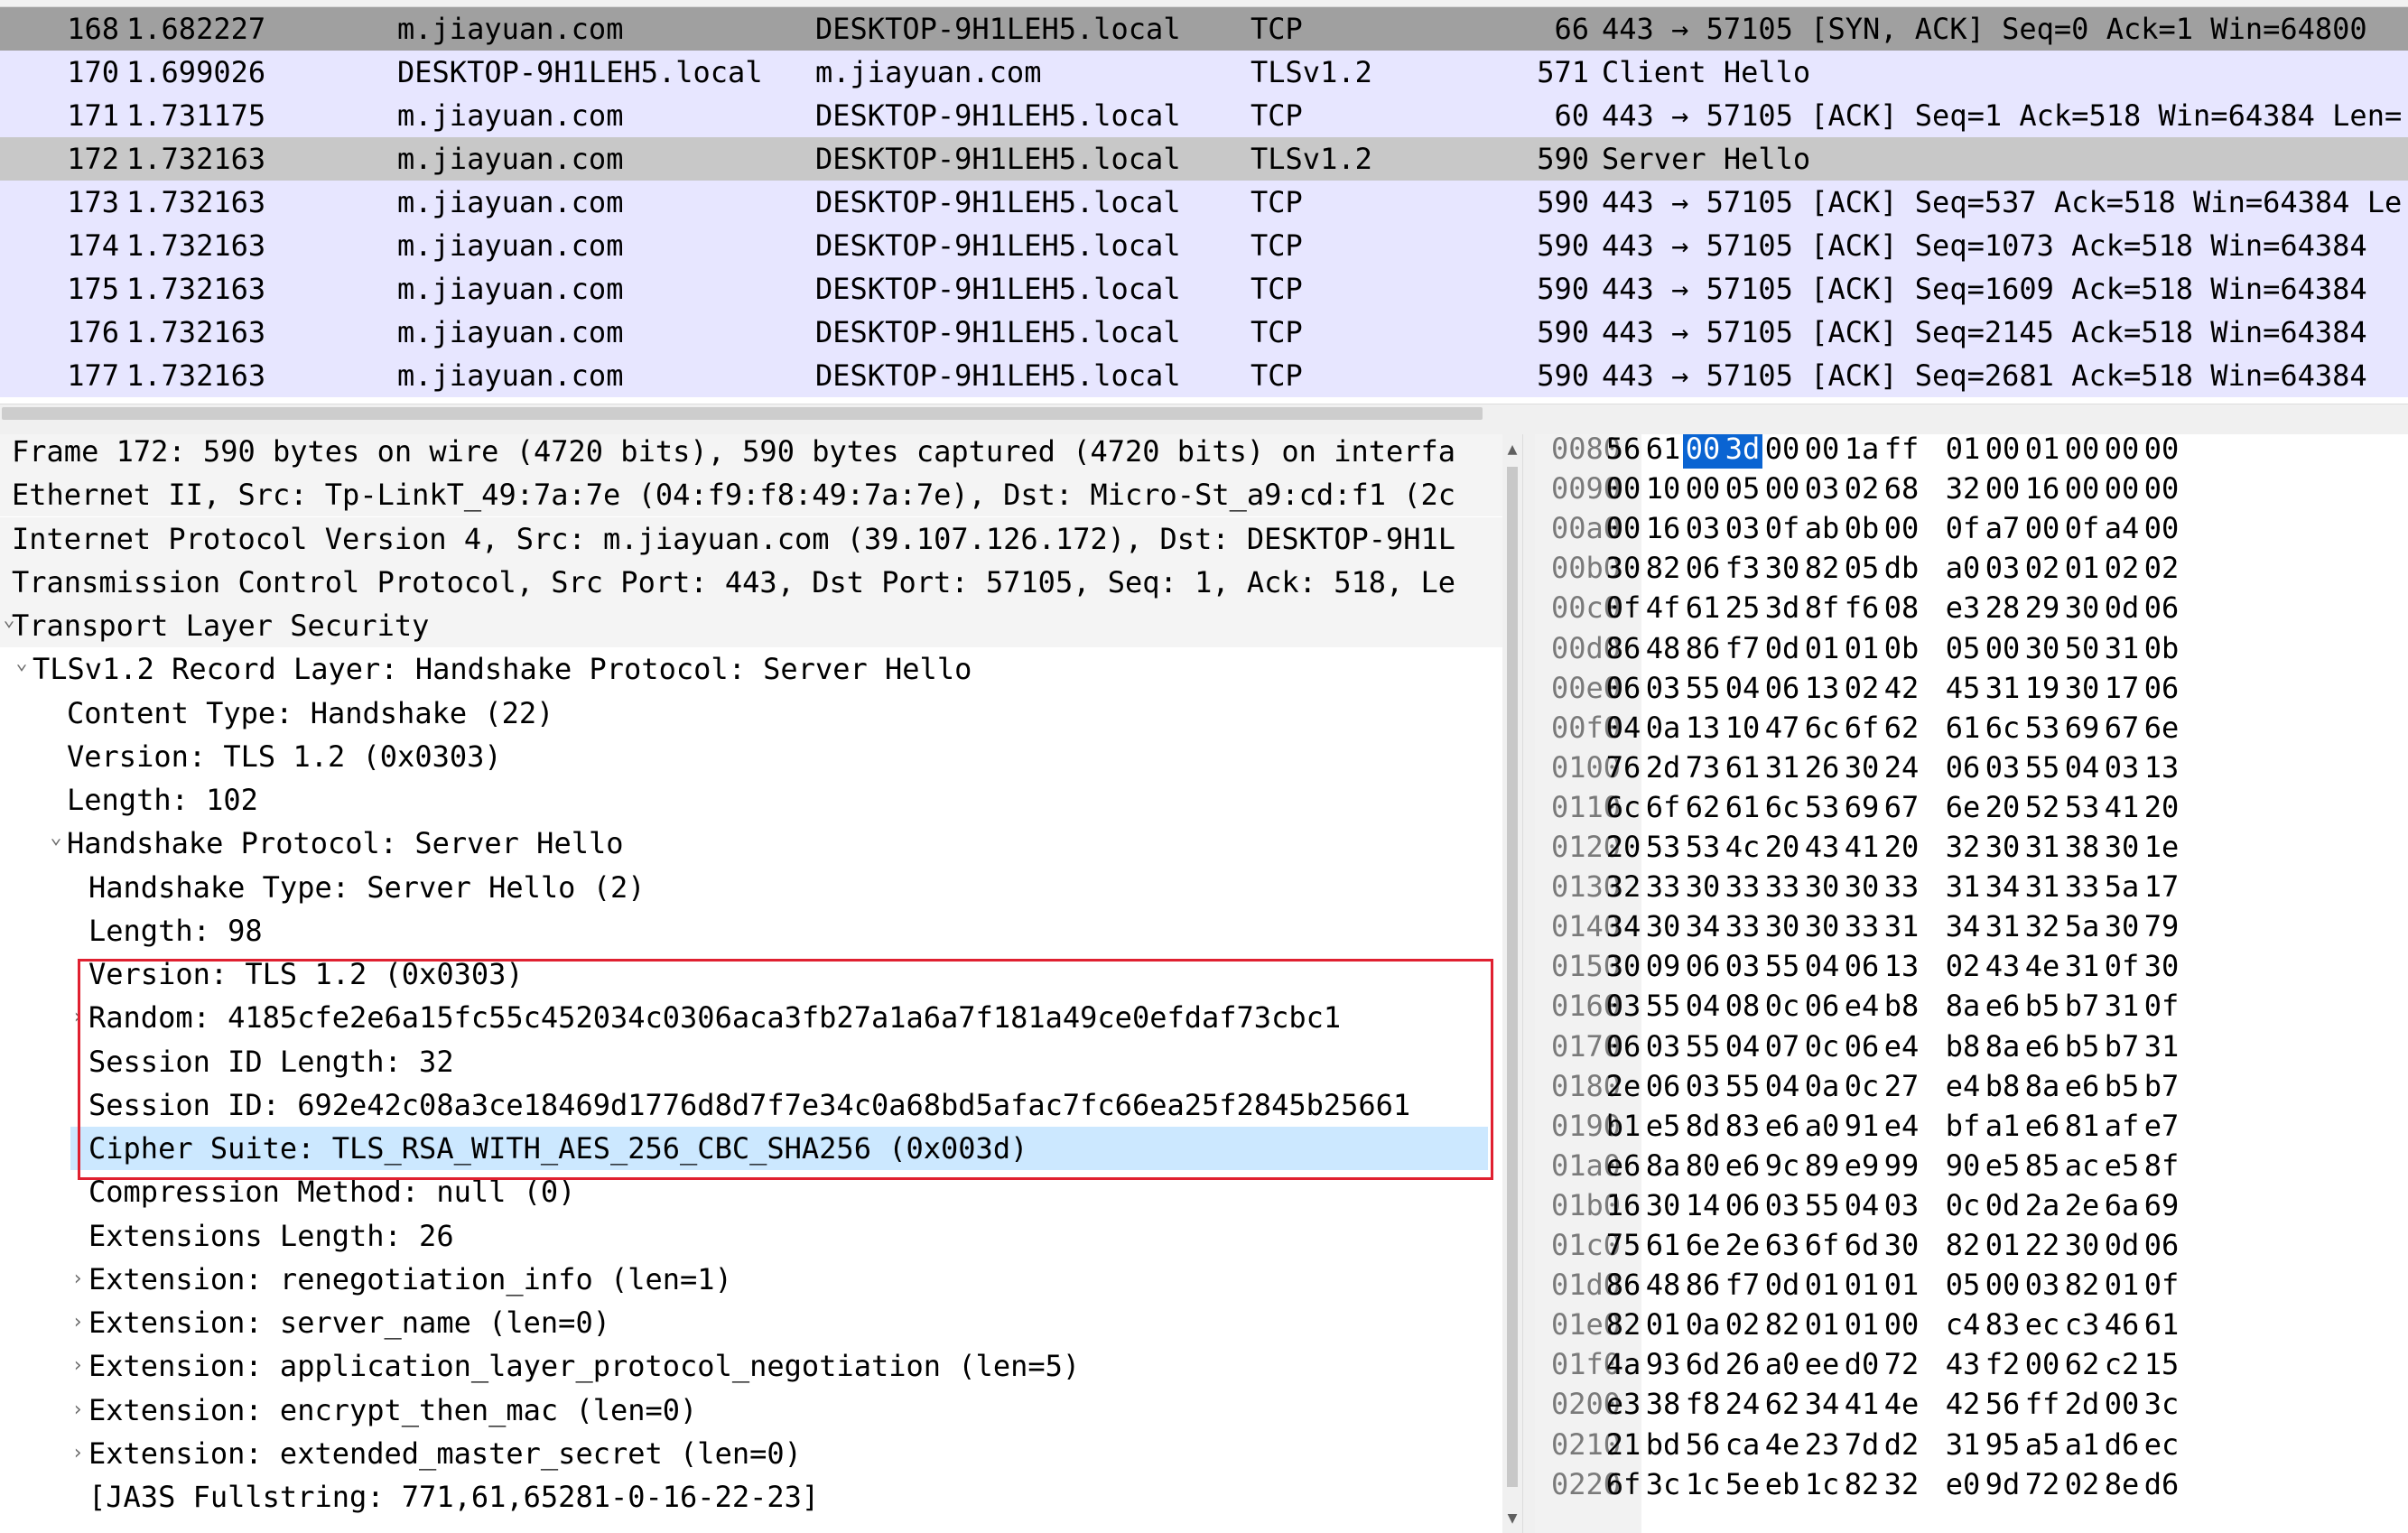 Image resolution: width=2408 pixels, height=1533 pixels. Describe the element at coordinates (1742, 648) in the screenshot. I see `hex-byte: f7` at that location.